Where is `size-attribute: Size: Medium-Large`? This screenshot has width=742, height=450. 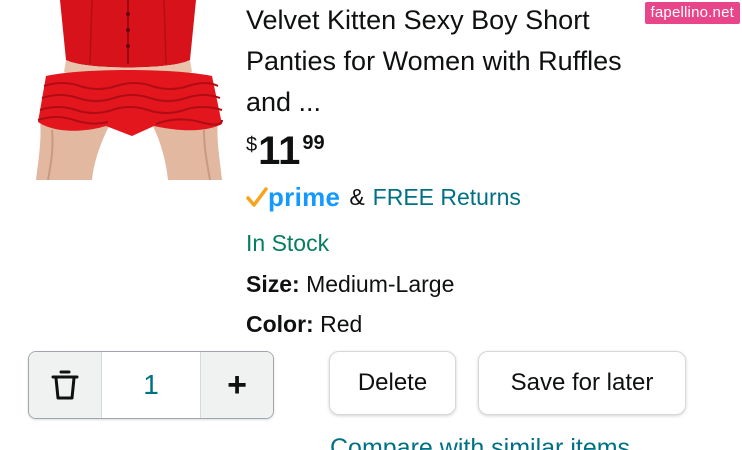 size-attribute: Size: Medium-Large is located at coordinates (350, 284).